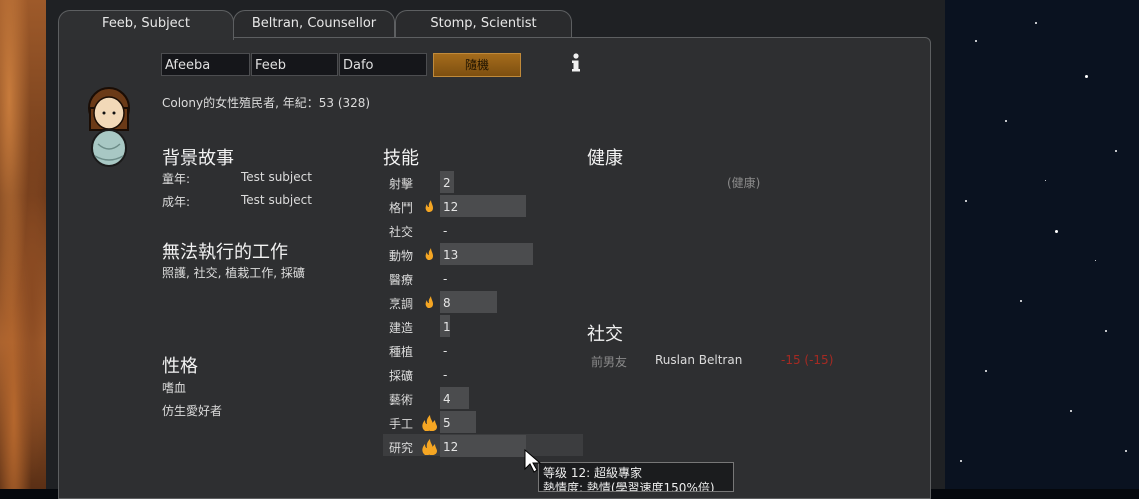 The image size is (1139, 499). I want to click on skill-name: 採礦, so click(401, 376).